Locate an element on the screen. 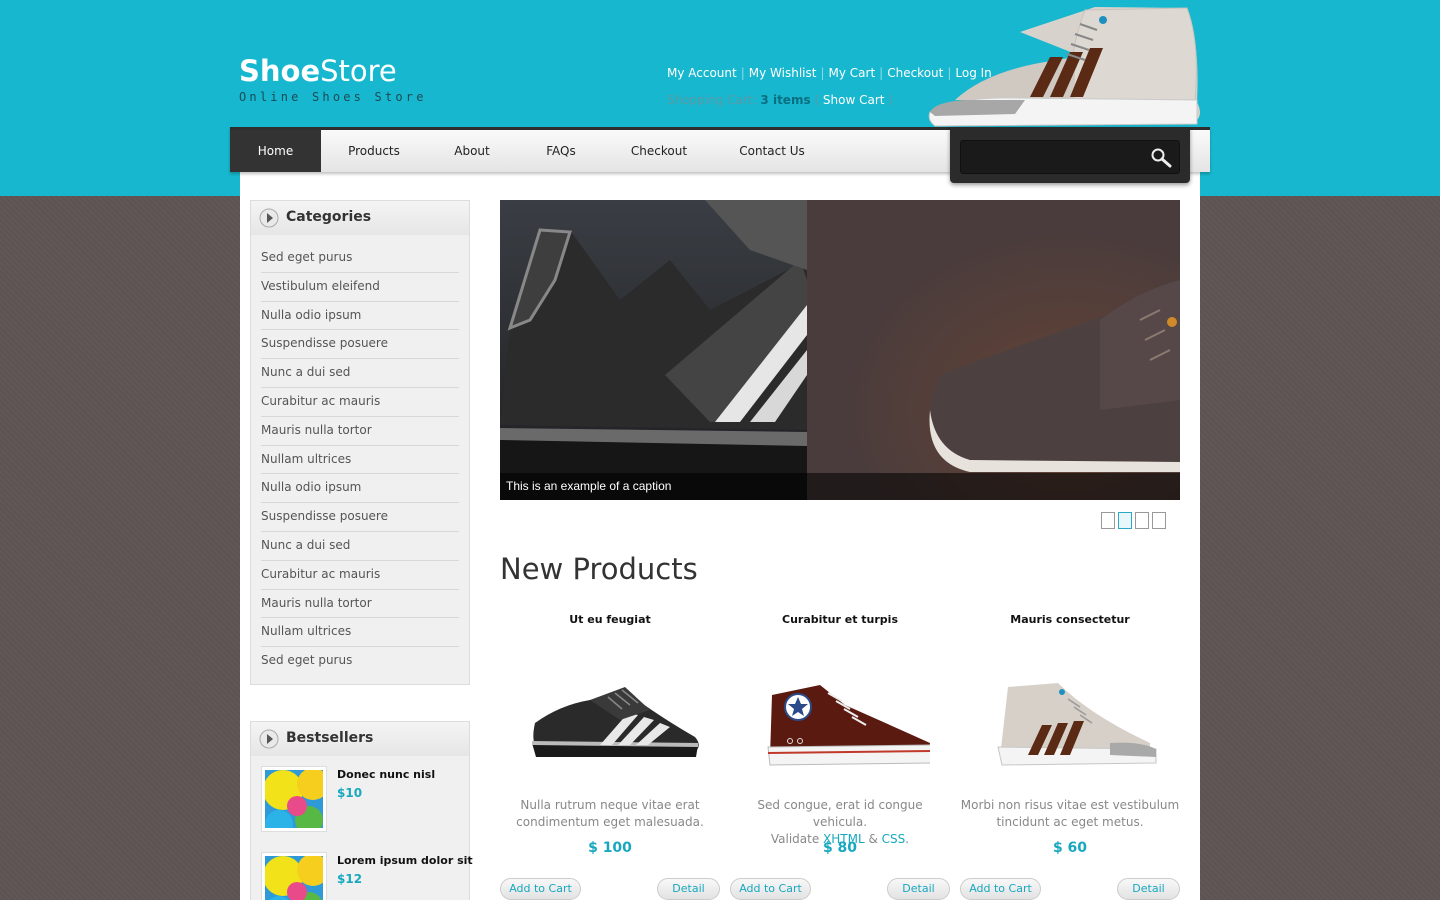 The height and width of the screenshot is (900, 1440). product-price: $ 100 is located at coordinates (610, 848).